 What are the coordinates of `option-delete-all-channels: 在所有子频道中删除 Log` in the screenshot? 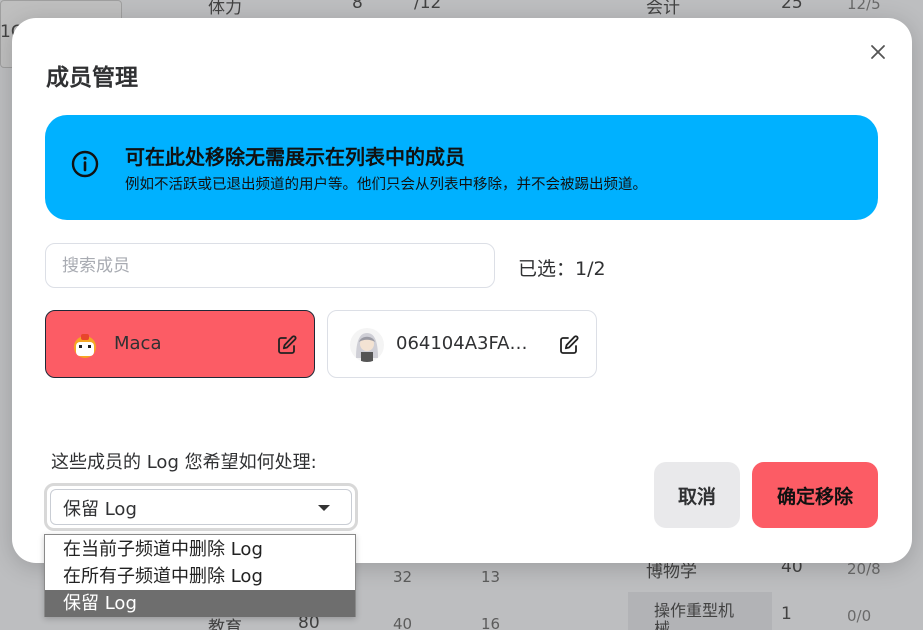 It's located at (200, 576).